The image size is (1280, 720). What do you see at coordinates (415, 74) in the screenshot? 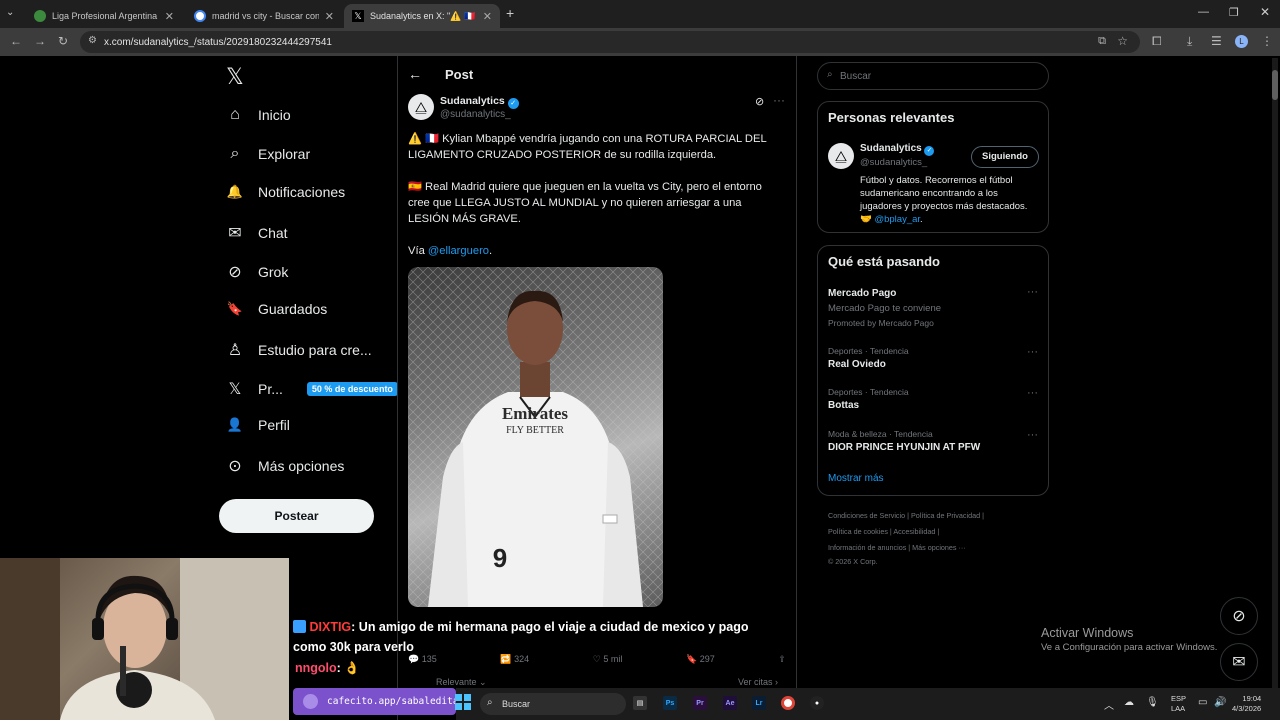
I see `back-arrow-icon: ←` at bounding box center [415, 74].